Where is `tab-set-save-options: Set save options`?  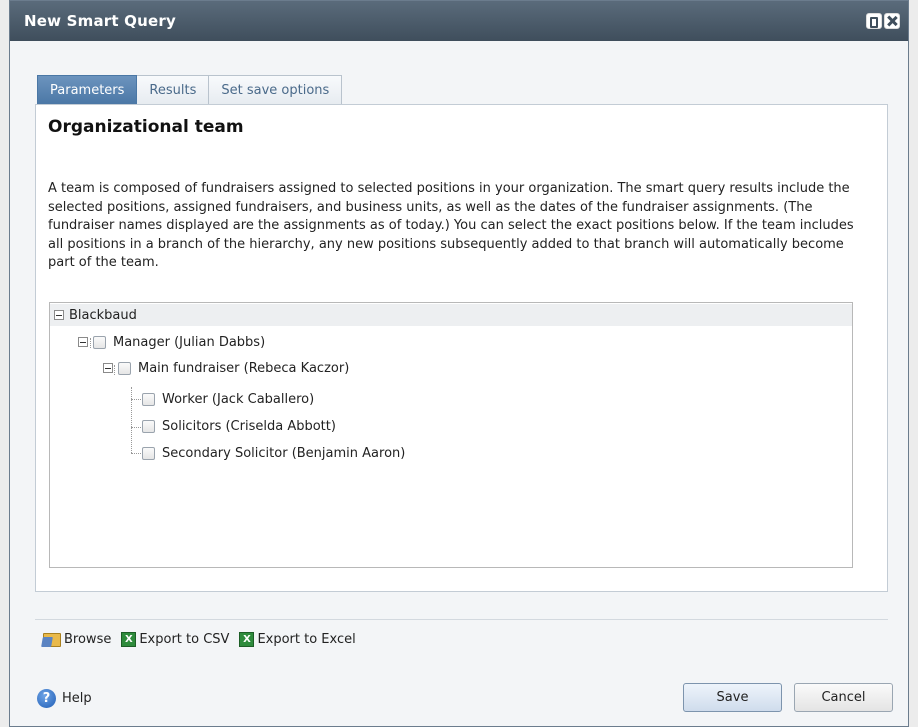 tab-set-save-options: Set save options is located at coordinates (276, 90).